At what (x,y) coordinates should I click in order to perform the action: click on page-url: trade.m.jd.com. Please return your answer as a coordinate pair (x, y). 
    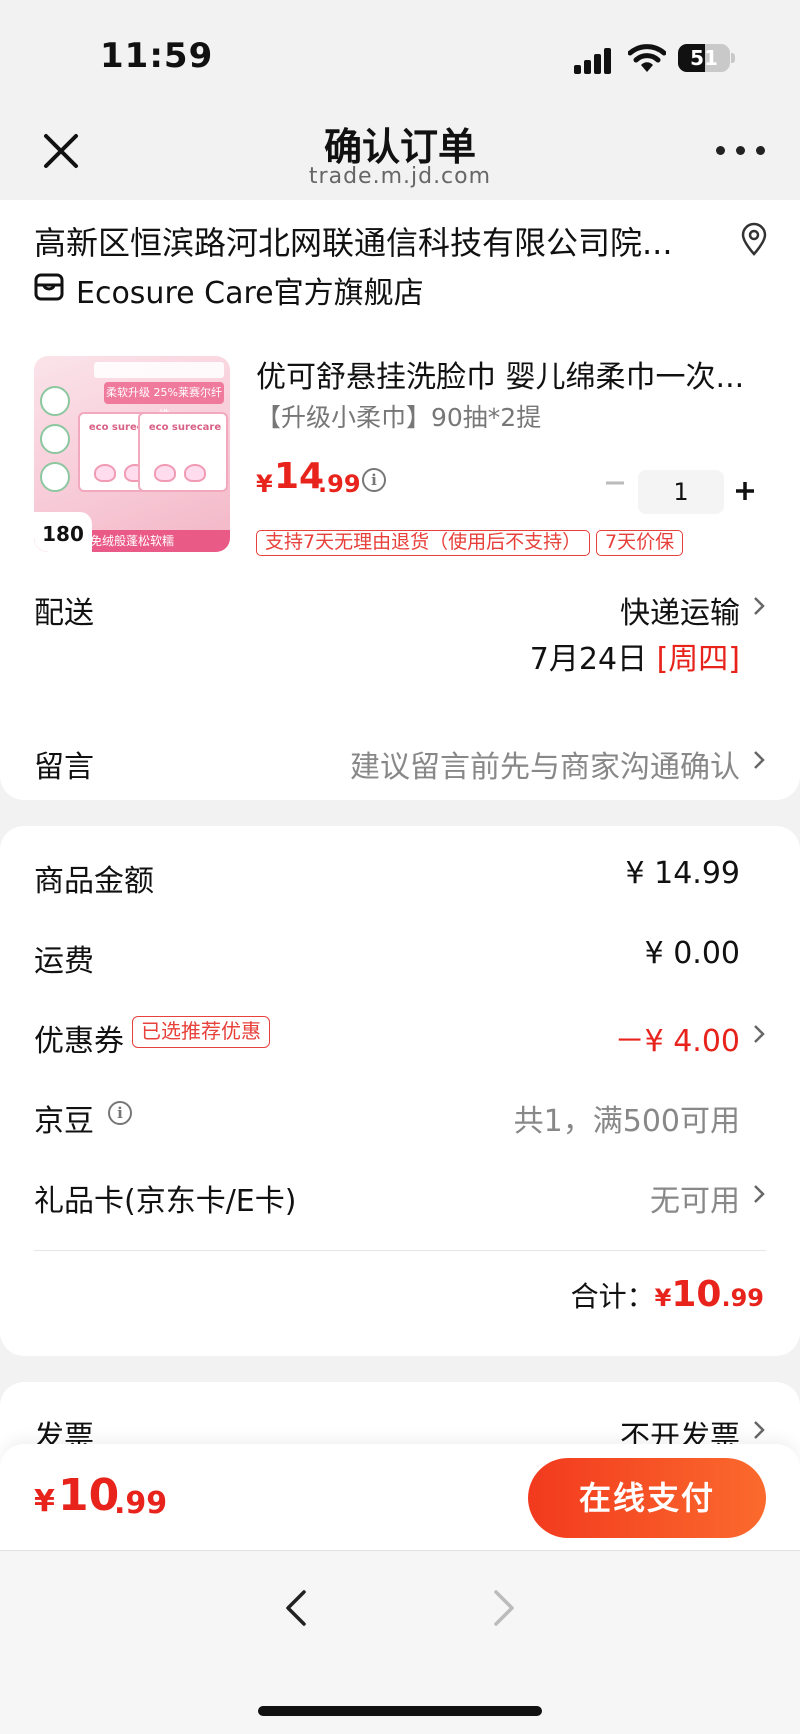
    Looking at the image, I should click on (400, 176).